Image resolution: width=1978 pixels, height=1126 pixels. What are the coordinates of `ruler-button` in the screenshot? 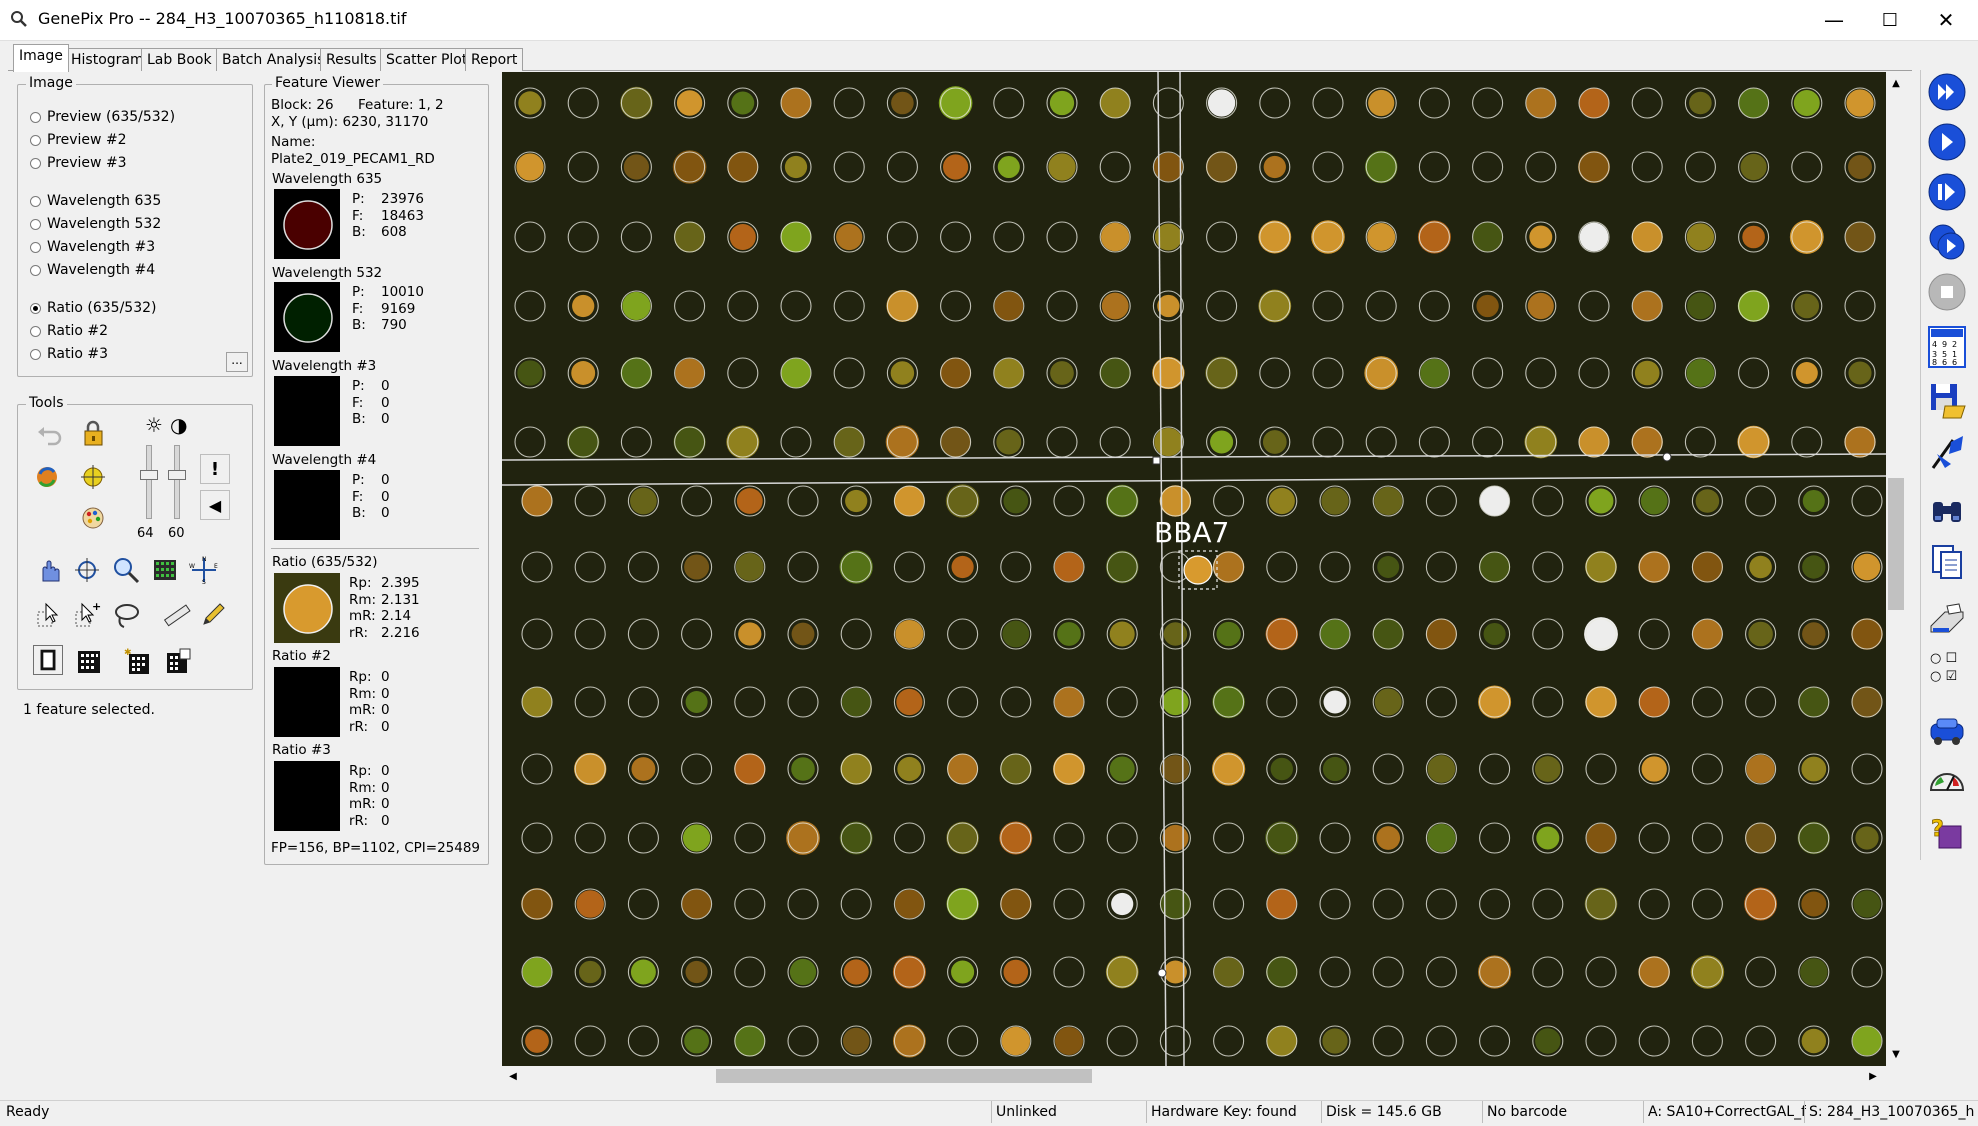 It's located at (177, 615).